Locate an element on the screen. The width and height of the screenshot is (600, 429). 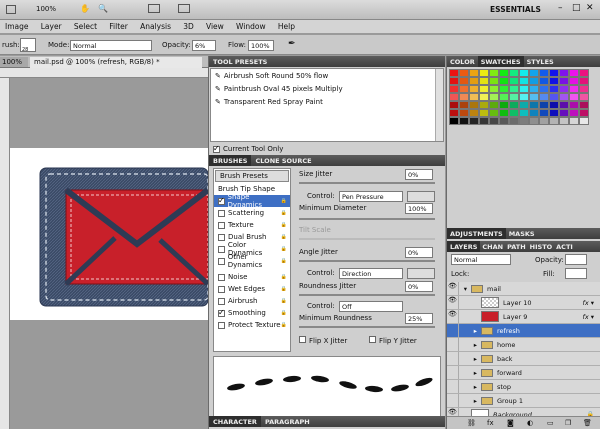
opacity-field: 6% is located at coordinates (204, 45).